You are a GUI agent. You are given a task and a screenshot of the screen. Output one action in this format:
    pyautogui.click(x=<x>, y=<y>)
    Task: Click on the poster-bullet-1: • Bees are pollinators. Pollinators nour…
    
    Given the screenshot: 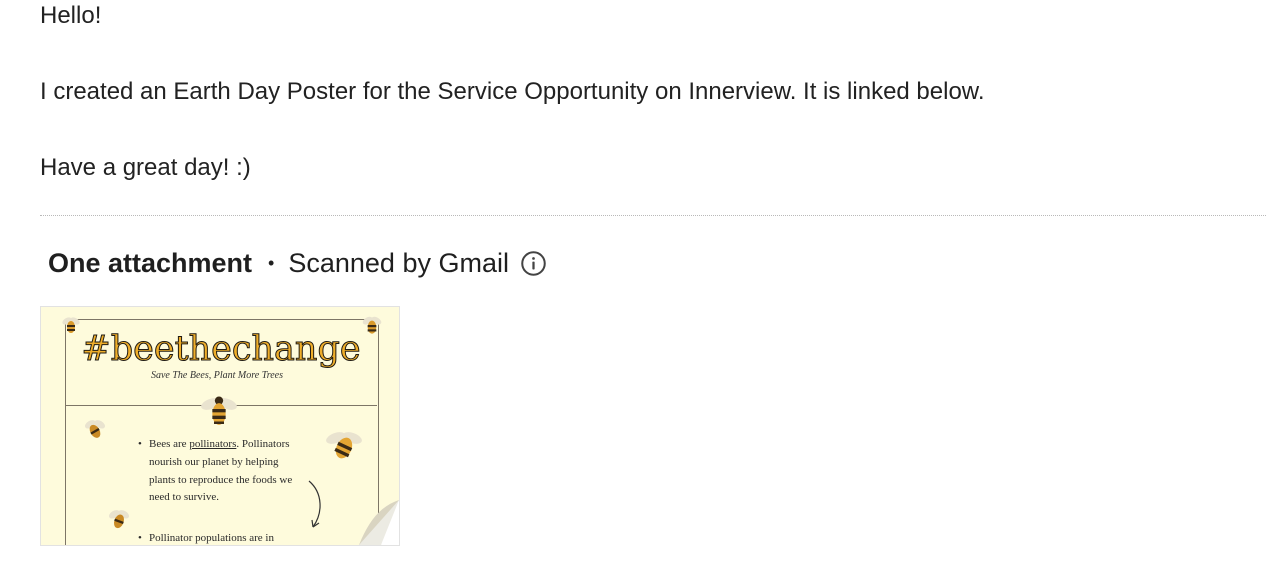 What is the action you would take?
    pyautogui.click(x=218, y=471)
    